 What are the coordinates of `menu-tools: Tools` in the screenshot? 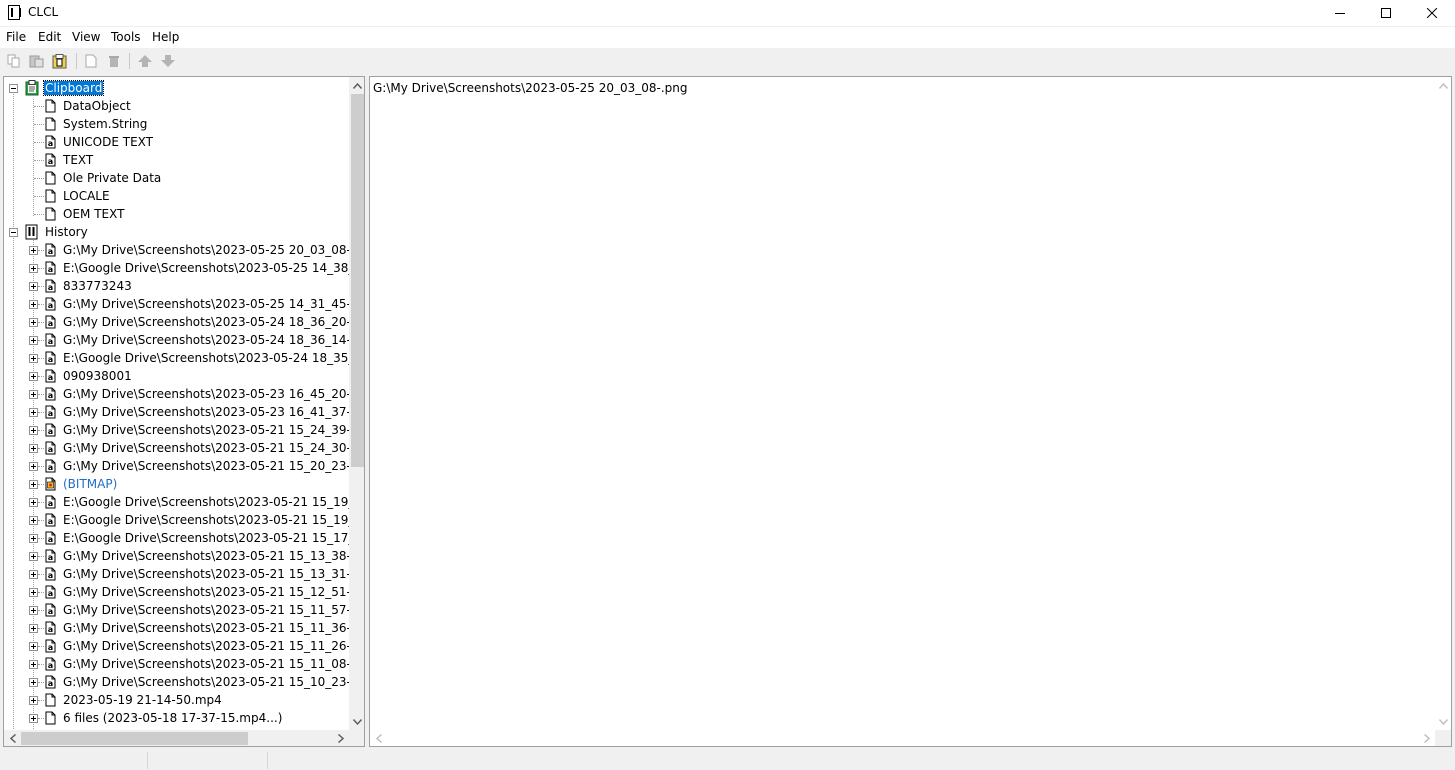 It's located at (126, 37).